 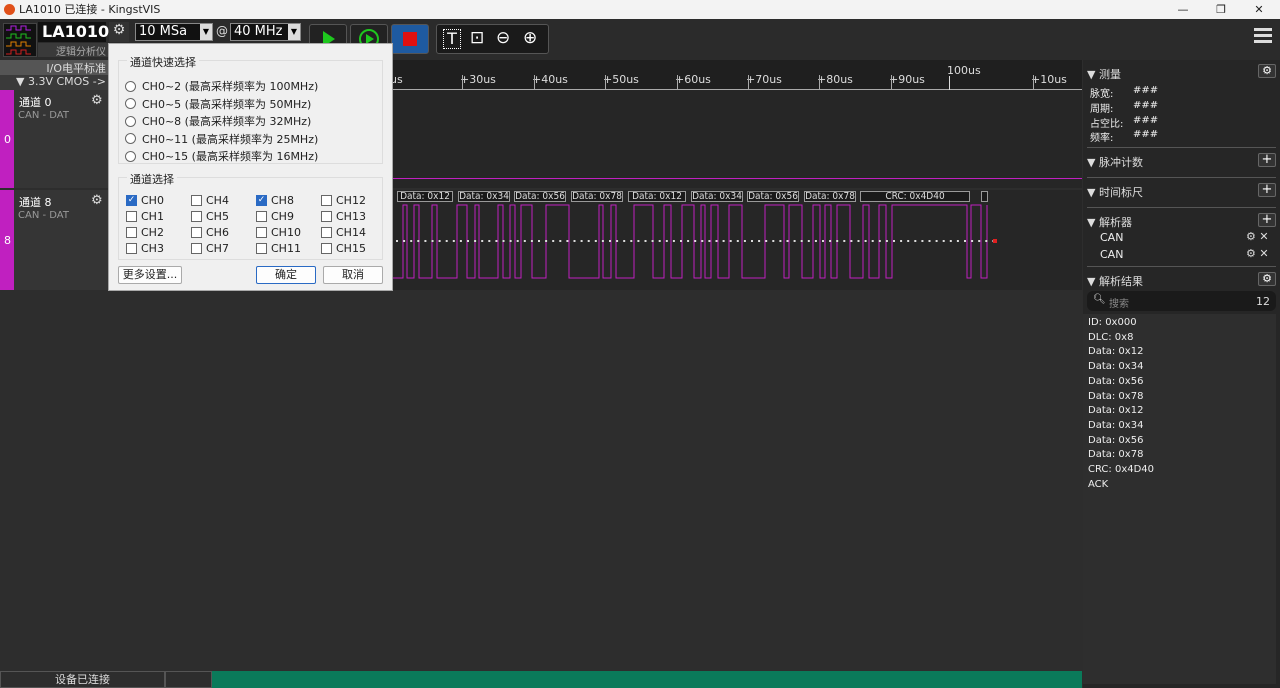 I want to click on results-search-input: 🔍︎ 搜索 12, so click(x=1181, y=301).